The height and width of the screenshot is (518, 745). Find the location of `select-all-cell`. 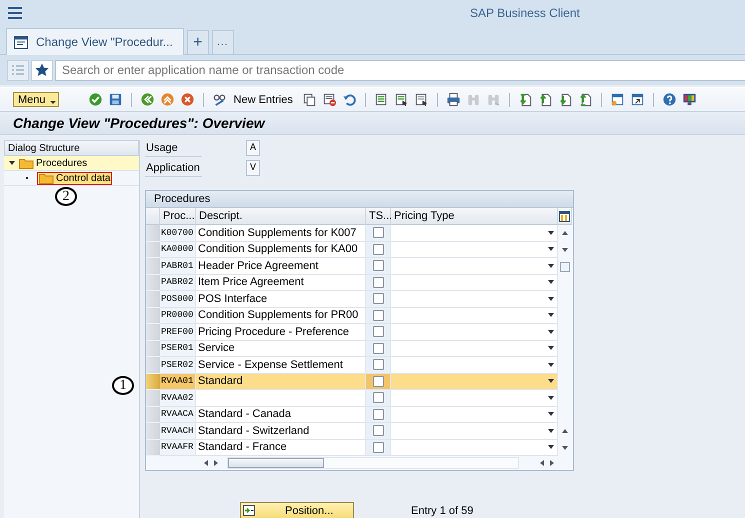

select-all-cell is located at coordinates (153, 216).